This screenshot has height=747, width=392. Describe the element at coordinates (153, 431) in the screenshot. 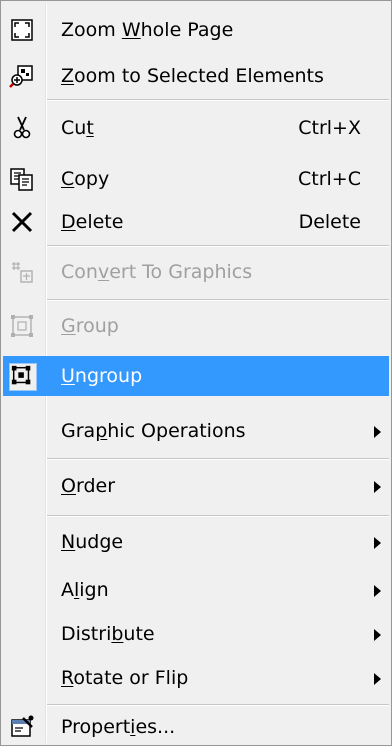

I see `menu-item-label: Graphic Operations` at that location.